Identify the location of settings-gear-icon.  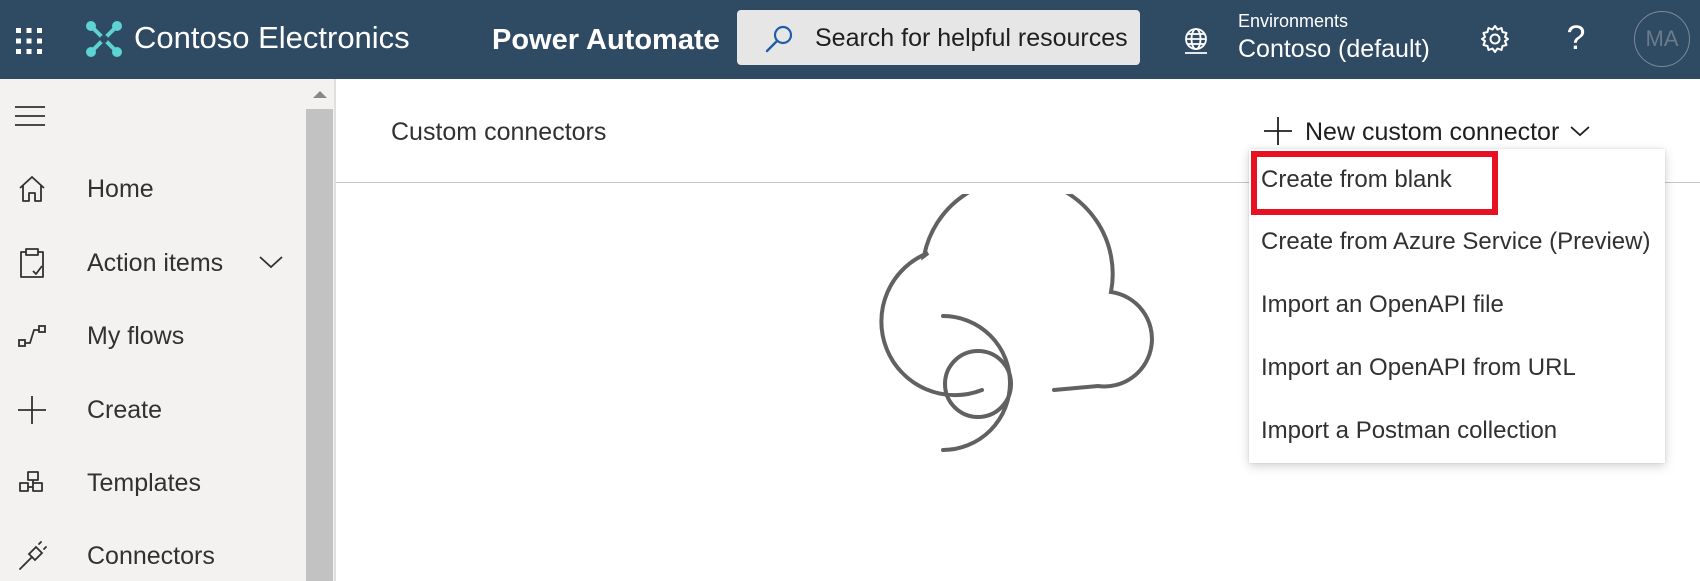
(1495, 39).